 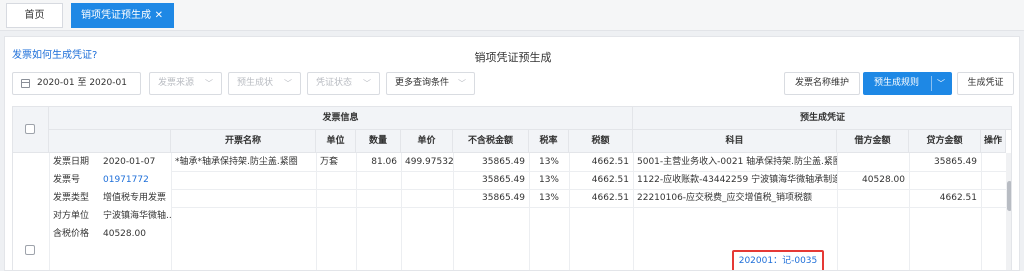 I want to click on quantity: 81.06, so click(x=384, y=162).